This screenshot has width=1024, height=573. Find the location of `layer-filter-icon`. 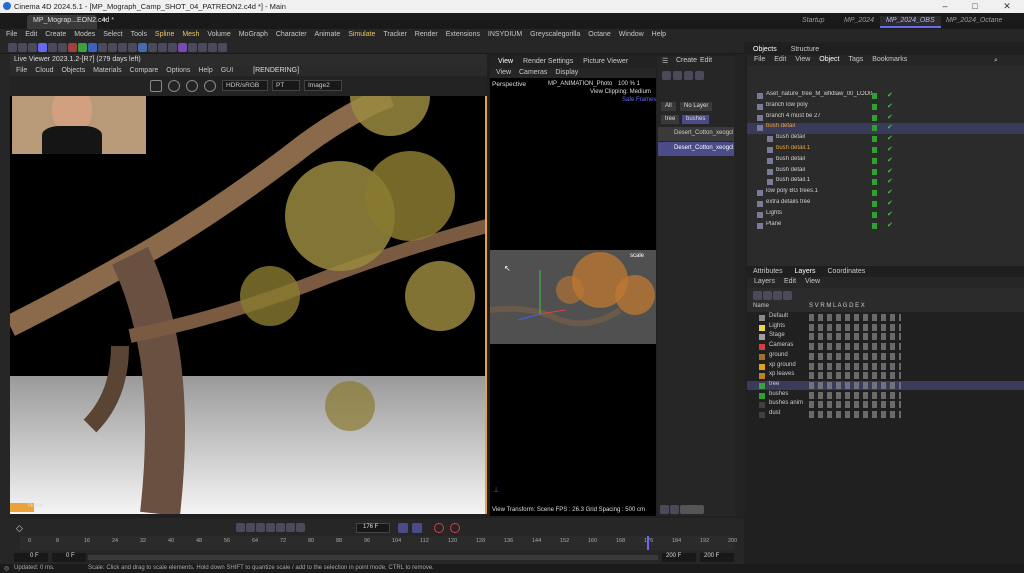

layer-filter-icon is located at coordinates (767, 295).